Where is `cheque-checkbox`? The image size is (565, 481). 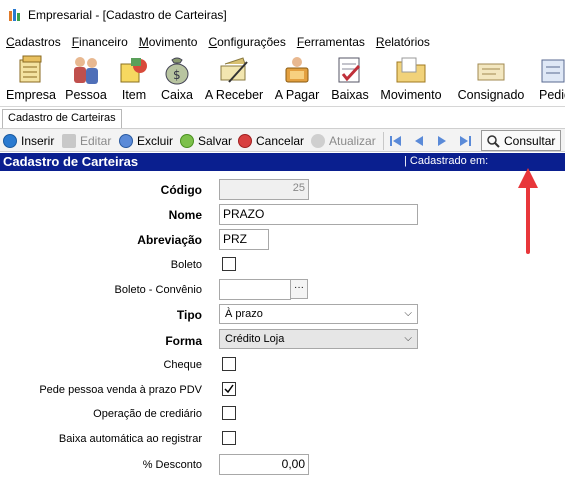
cheque-checkbox is located at coordinates (229, 364).